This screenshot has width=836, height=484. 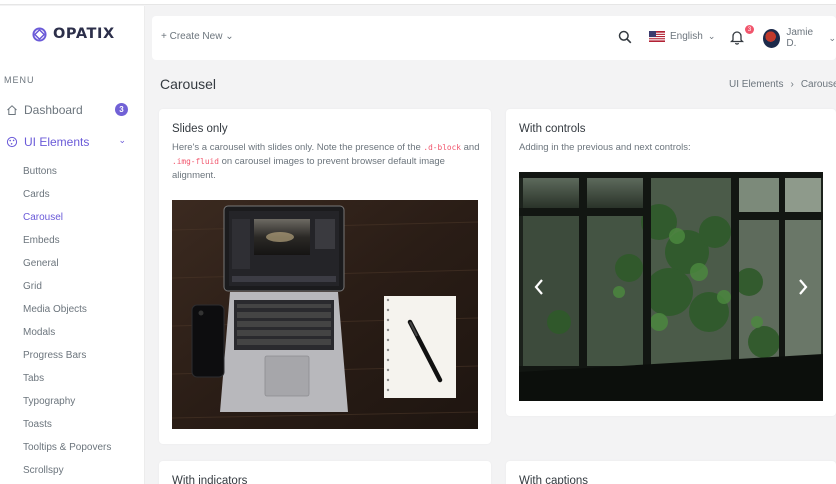 What do you see at coordinates (756, 84) in the screenshot?
I see `breadcrumb-item: UI Elements` at bounding box center [756, 84].